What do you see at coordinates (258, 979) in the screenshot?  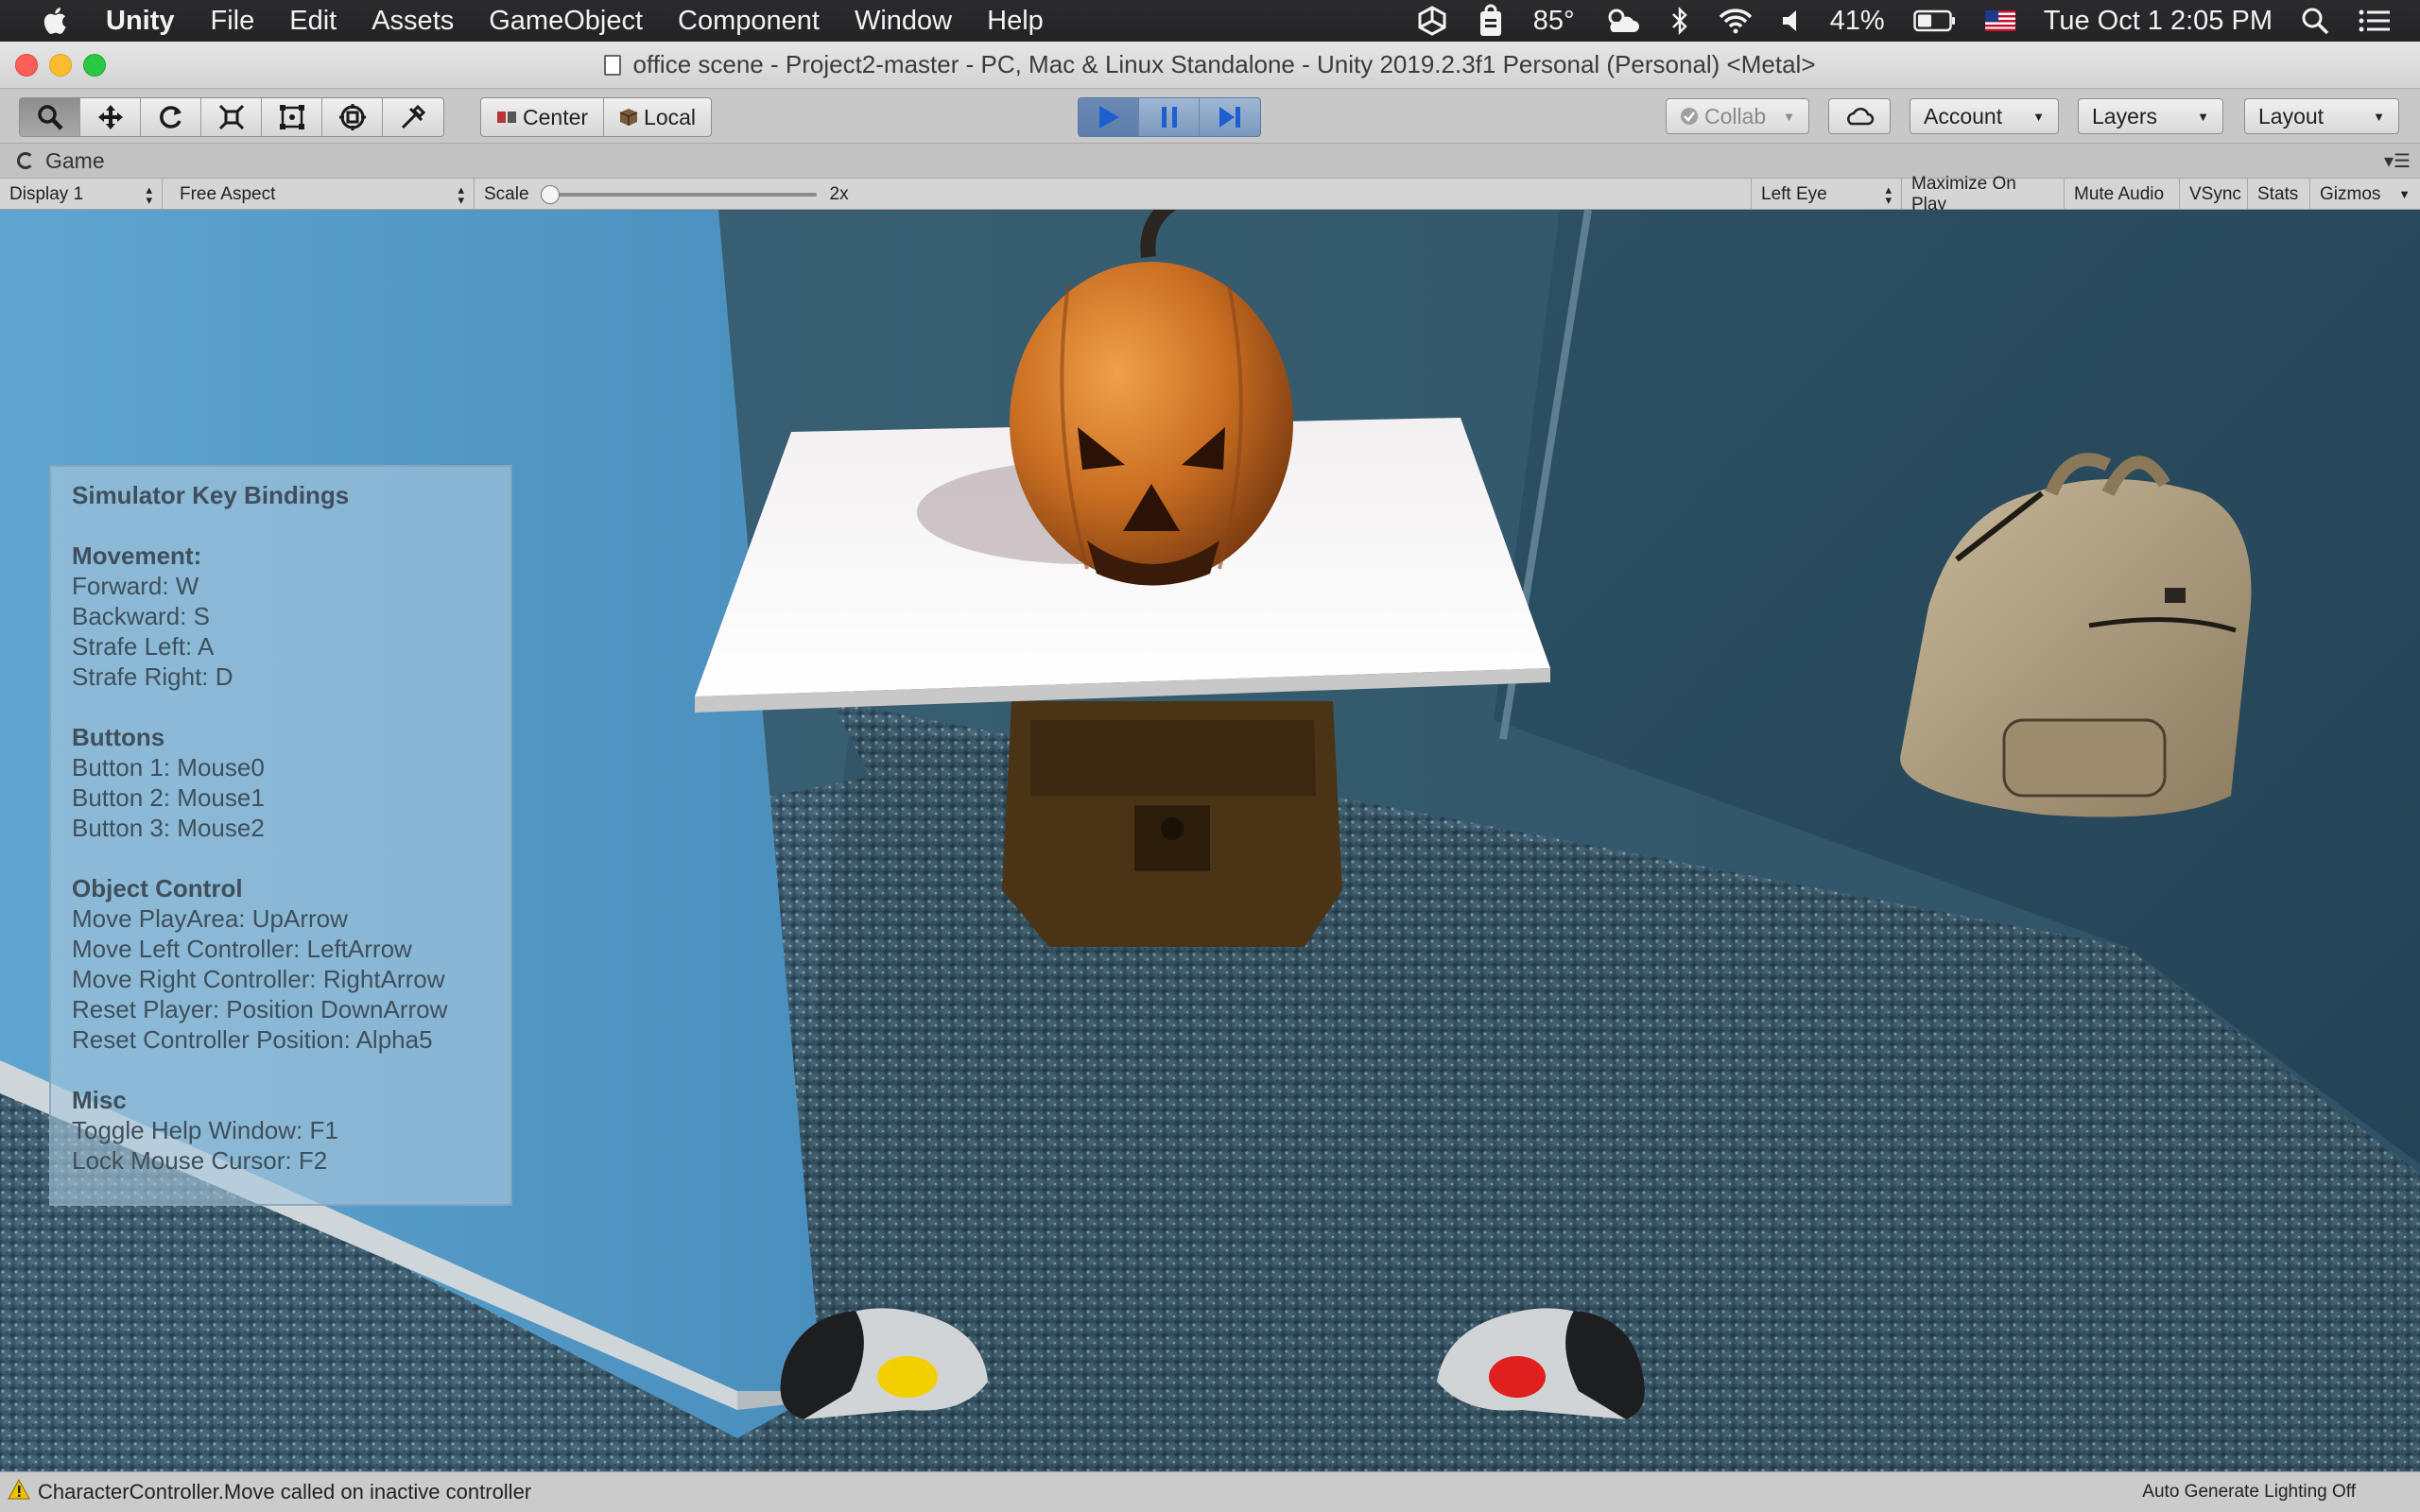 I see `help-line: Move Right Controller: RightArrow` at bounding box center [258, 979].